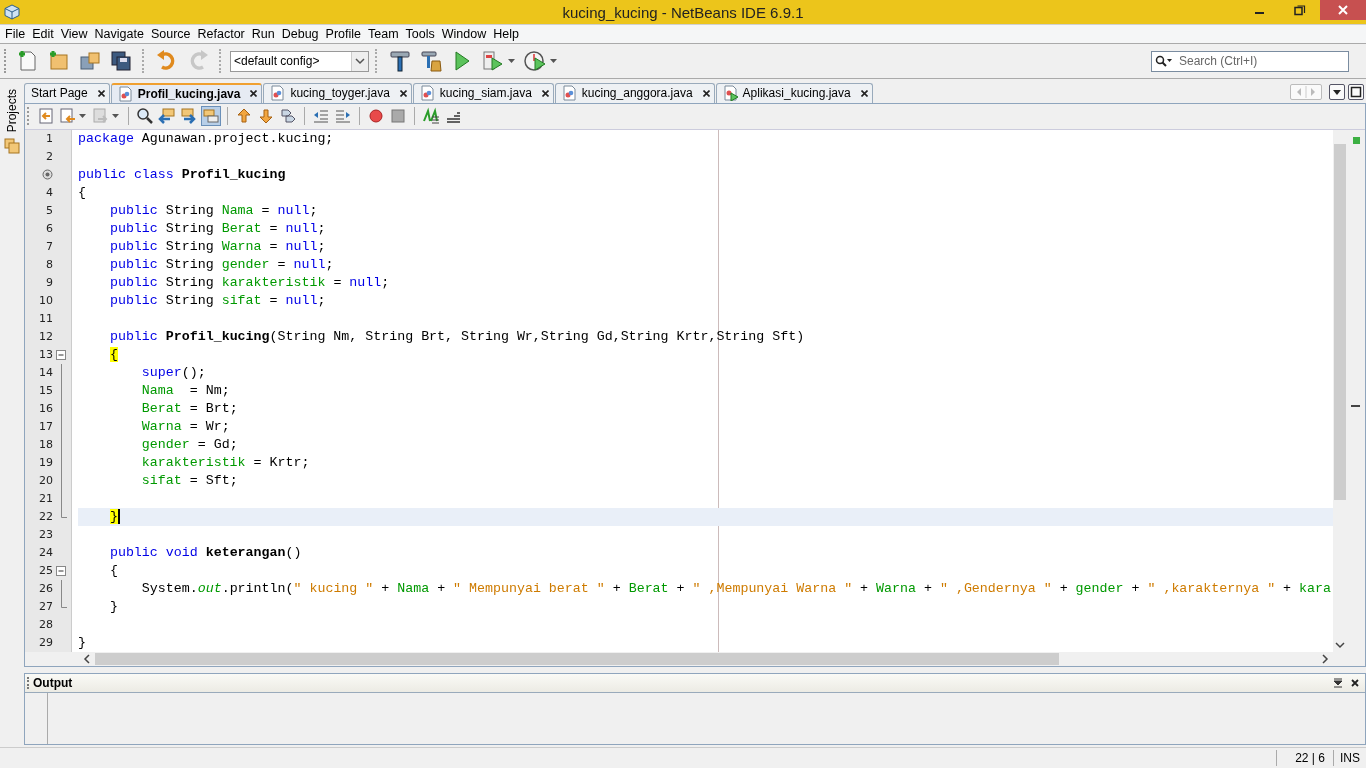  I want to click on line-number: 28, so click(45, 625).